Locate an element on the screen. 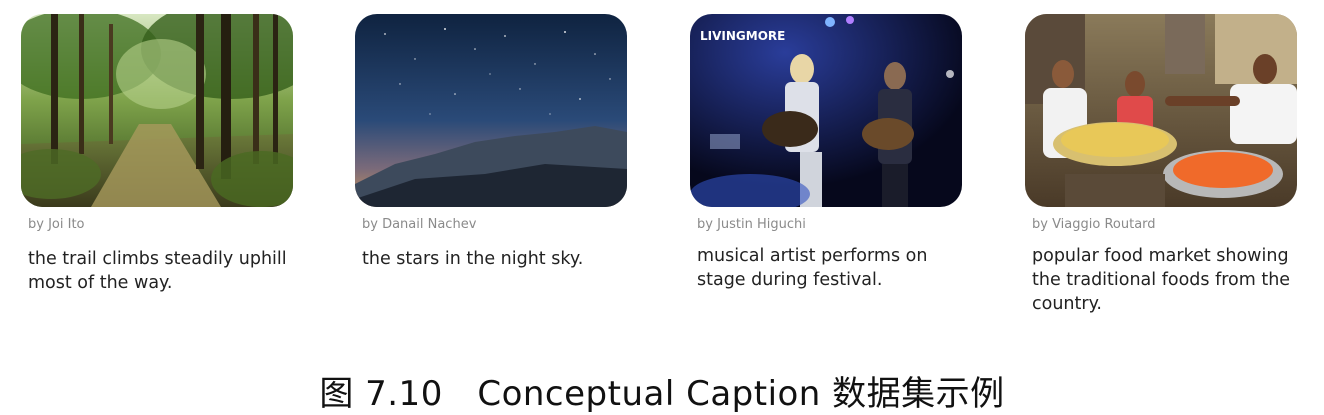 This screenshot has width=1324, height=415. night-sky-photo is located at coordinates (491, 110).